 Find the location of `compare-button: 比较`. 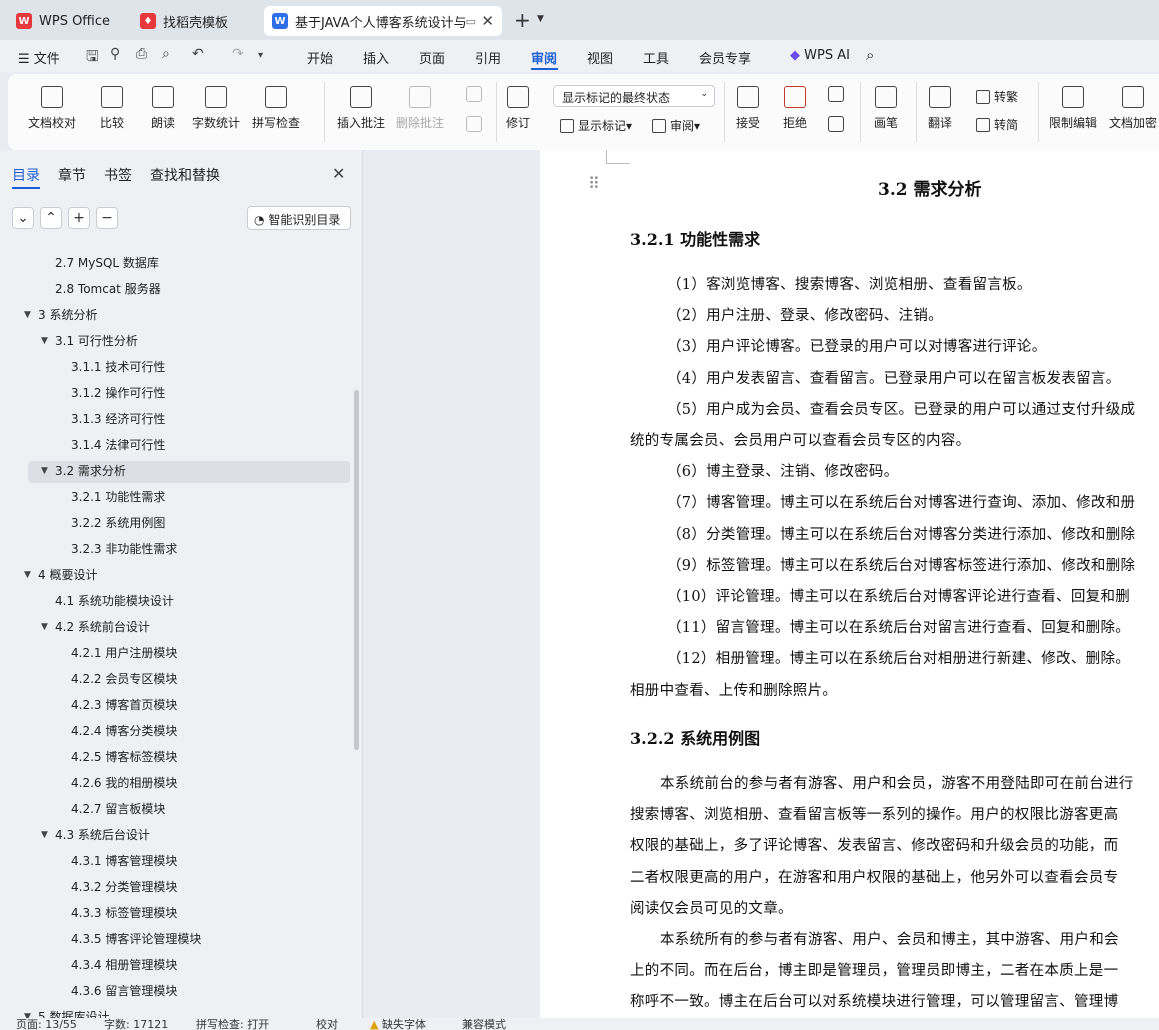

compare-button: 比较 is located at coordinates (112, 108).